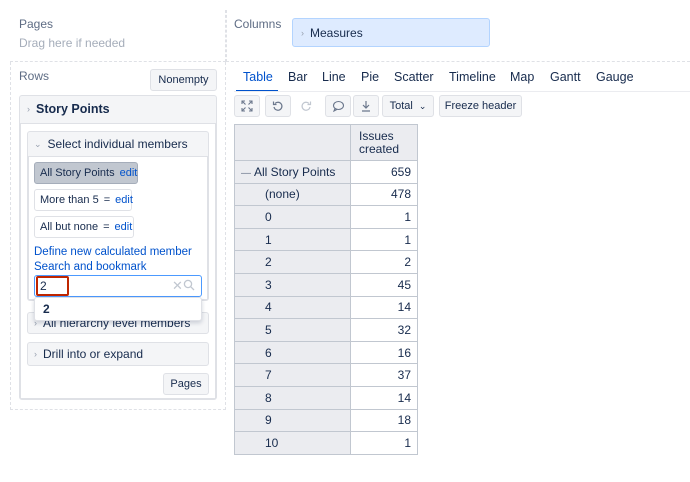 This screenshot has width=690, height=482. I want to click on row-header: 2, so click(292, 262).